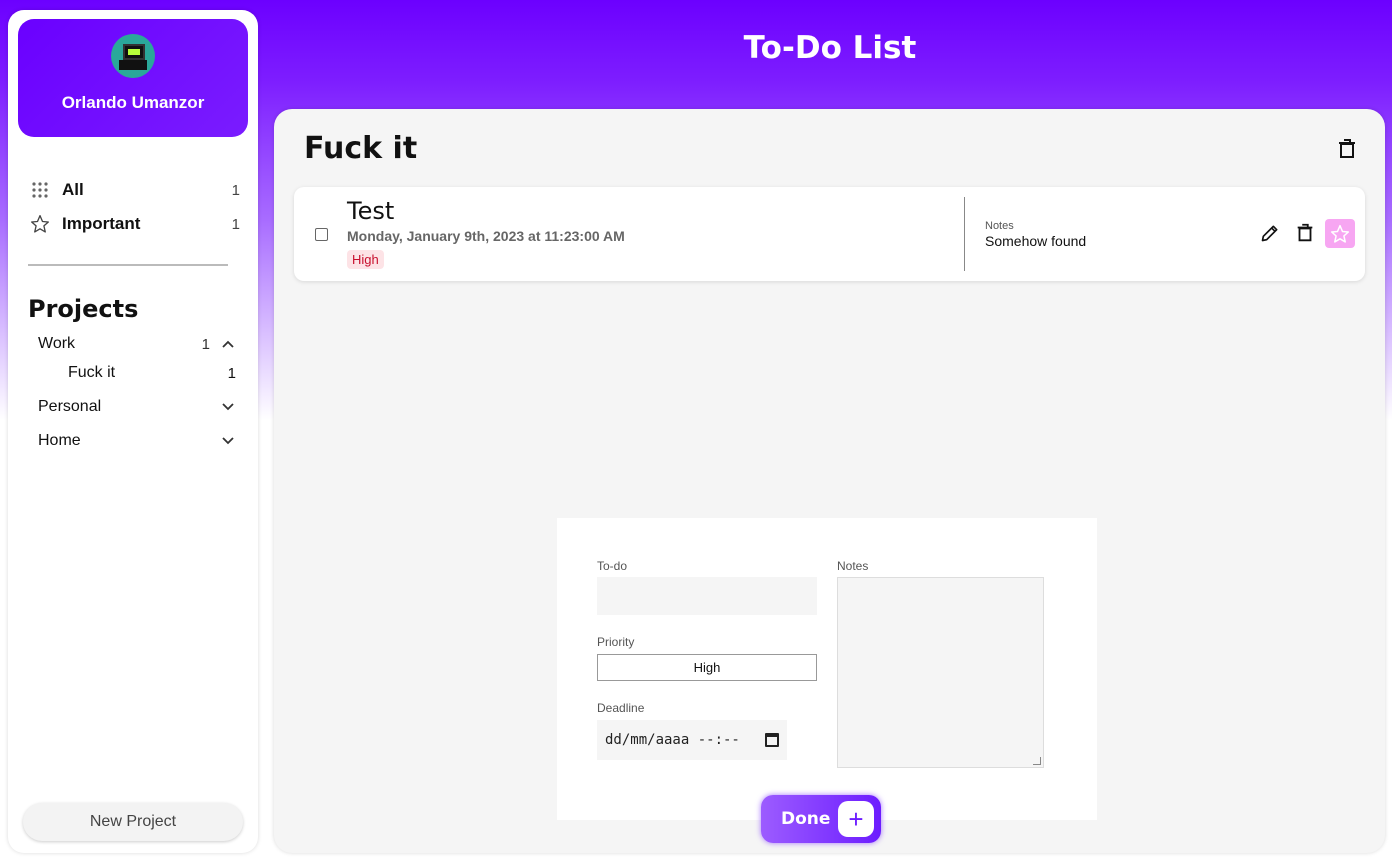  What do you see at coordinates (486, 236) in the screenshot?
I see `todo-date: Monday, January 9th, 2023 at 11:23:00 AM` at bounding box center [486, 236].